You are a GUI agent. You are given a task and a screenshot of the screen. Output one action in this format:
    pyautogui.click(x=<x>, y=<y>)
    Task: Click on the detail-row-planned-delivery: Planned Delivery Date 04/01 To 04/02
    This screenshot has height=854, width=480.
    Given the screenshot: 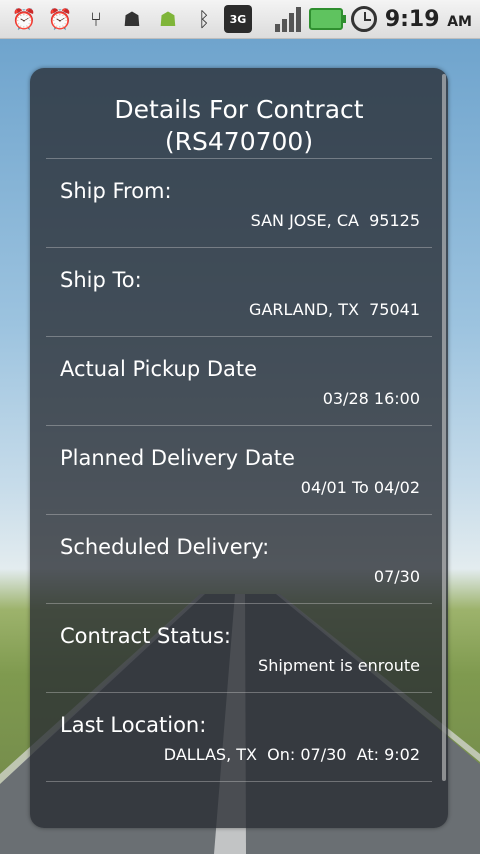 What is the action you would take?
    pyautogui.click(x=239, y=470)
    